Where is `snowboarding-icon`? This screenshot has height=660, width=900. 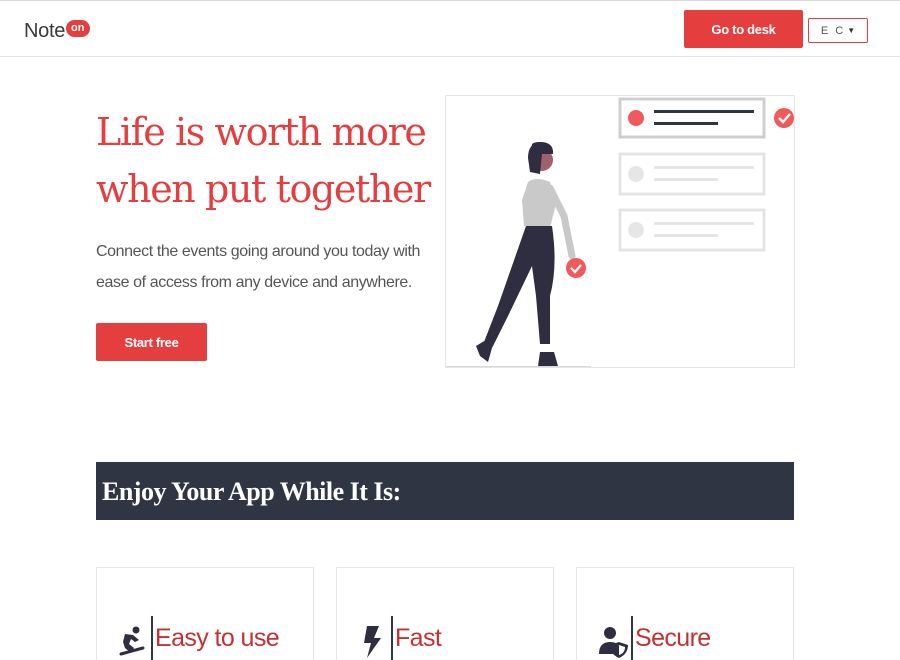
snowboarding-icon is located at coordinates (132, 641).